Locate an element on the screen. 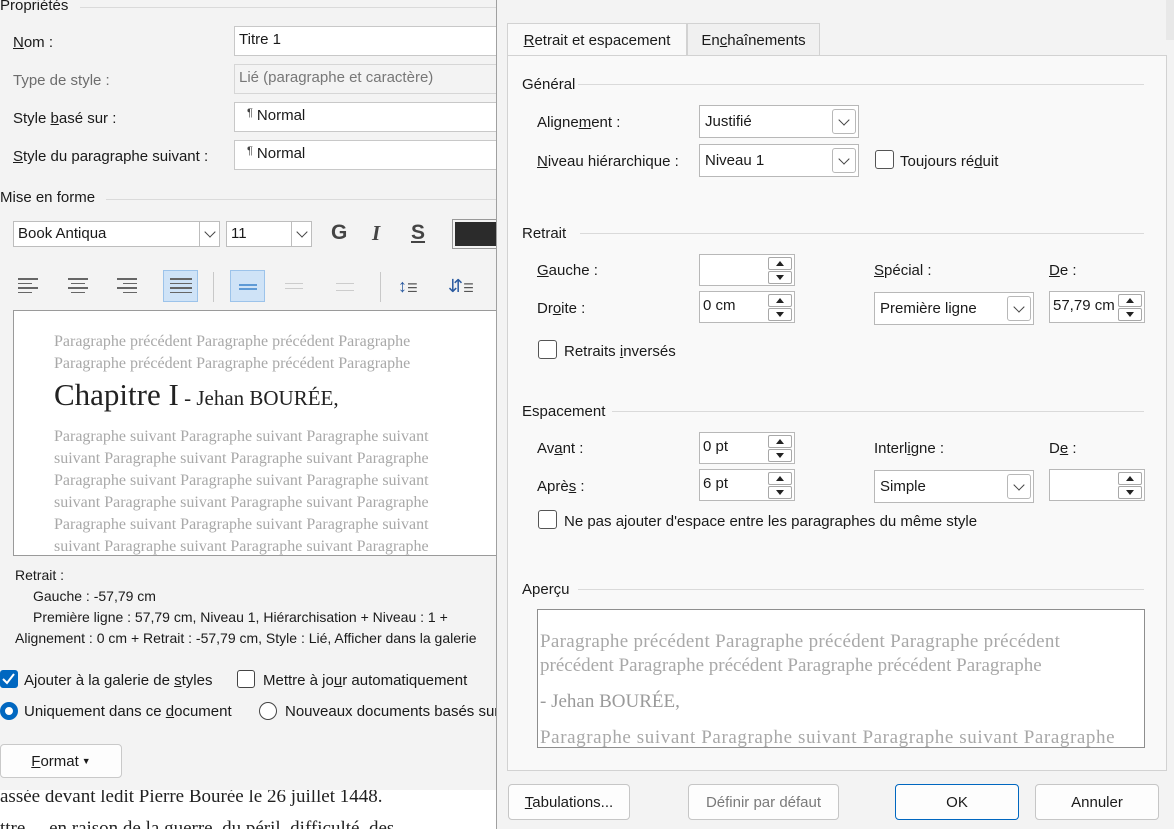  description-line: Gauche : -57,79 cm is located at coordinates (94, 596).